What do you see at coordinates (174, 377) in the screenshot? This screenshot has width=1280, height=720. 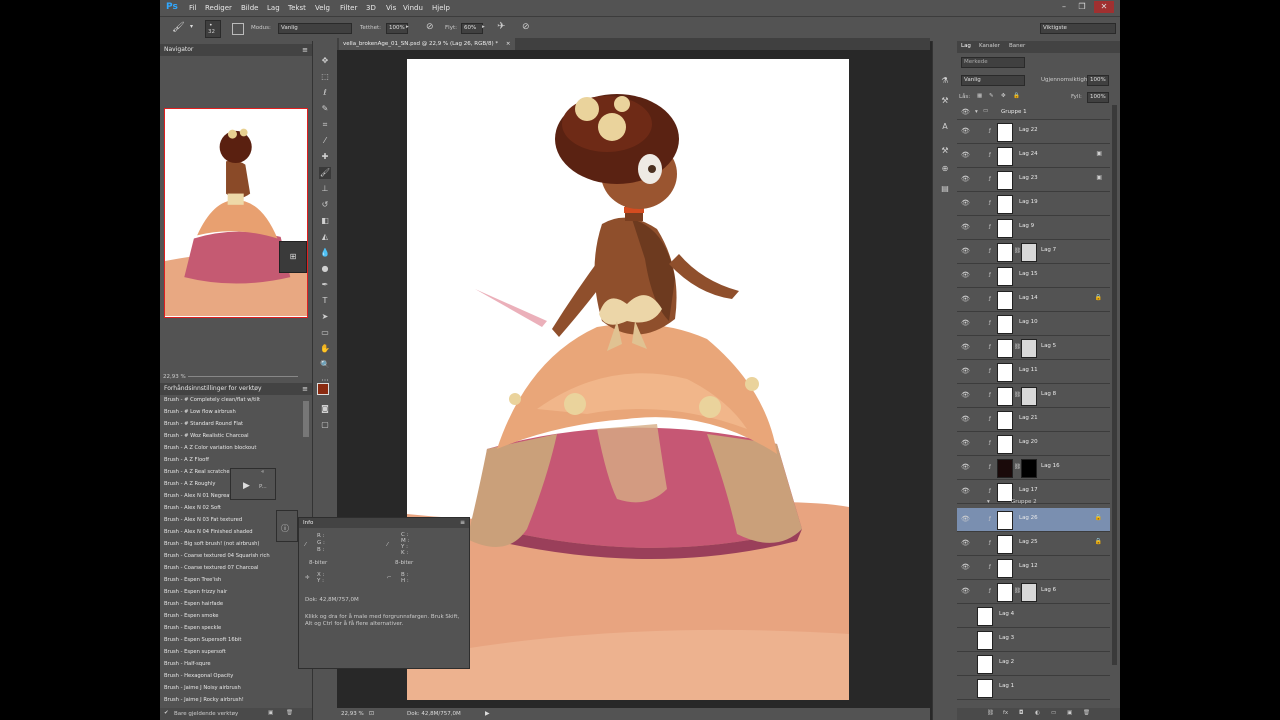 I see `navigator-zoom: 22,93 %` at bounding box center [174, 377].